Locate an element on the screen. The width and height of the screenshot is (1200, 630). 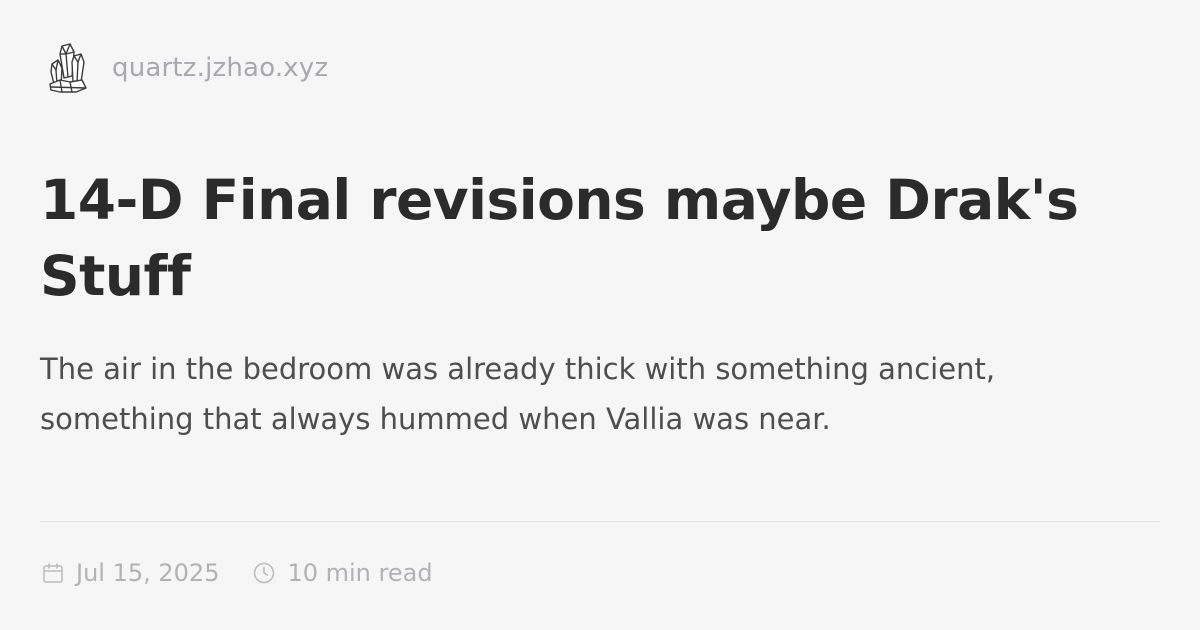
calendar-icon is located at coordinates (53, 573).